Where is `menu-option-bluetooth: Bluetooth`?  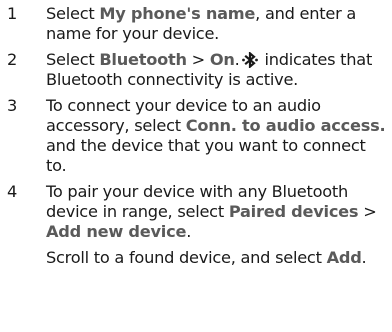 menu-option-bluetooth: Bluetooth is located at coordinates (143, 59).